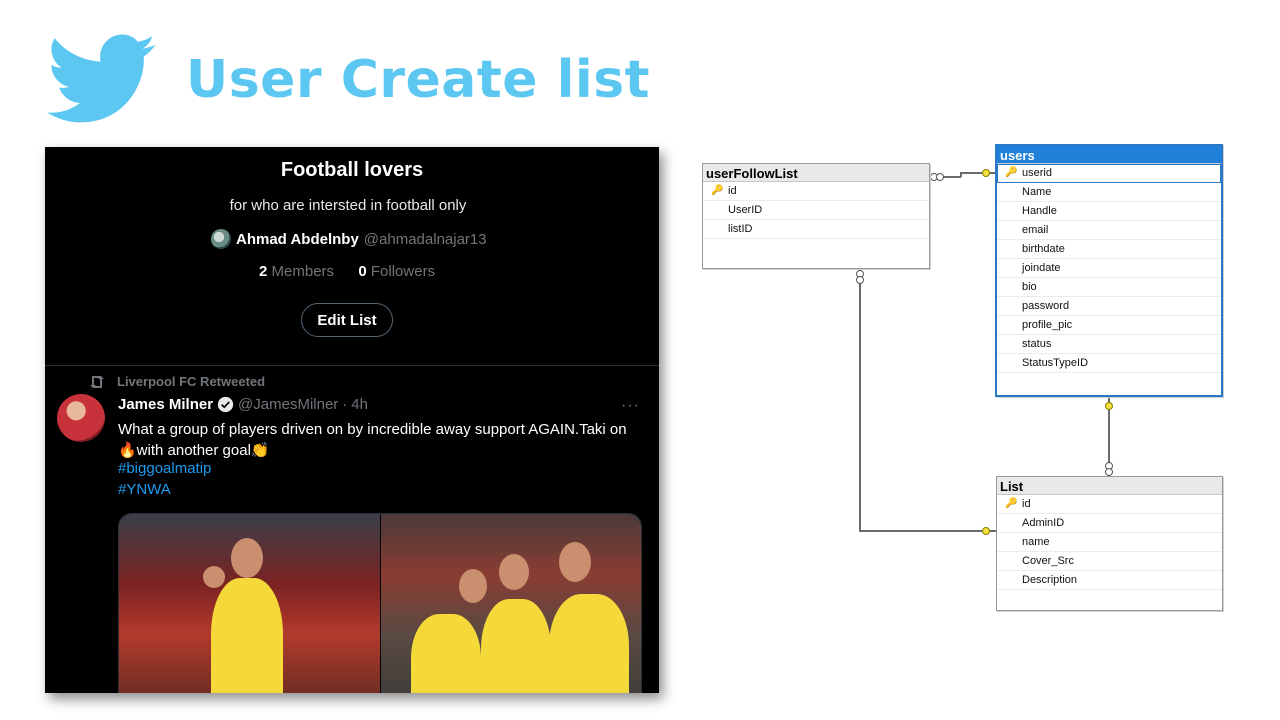  What do you see at coordinates (144, 489) in the screenshot?
I see `hashtag-ynwa: #YNWA` at bounding box center [144, 489].